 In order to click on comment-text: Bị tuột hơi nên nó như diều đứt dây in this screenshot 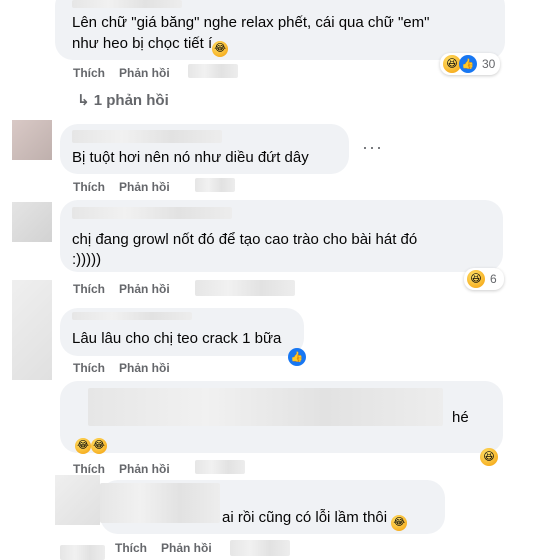, I will do `click(190, 157)`.